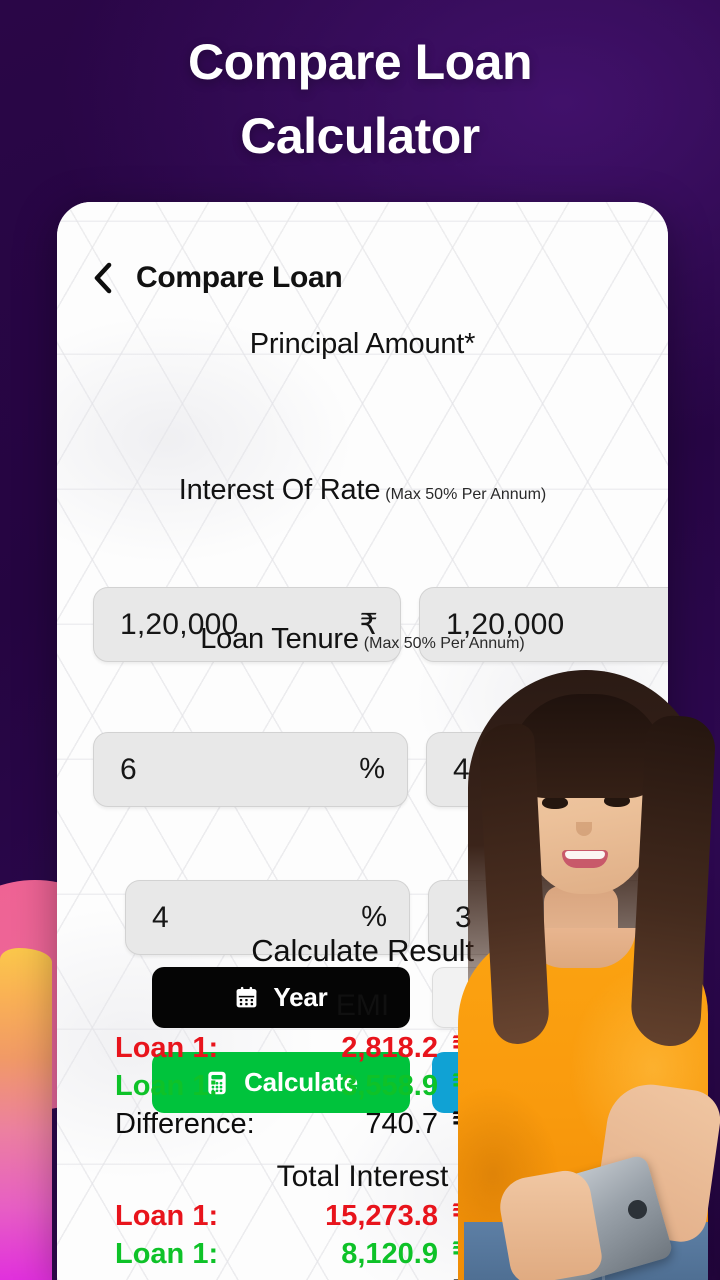  I want to click on total-interest-row-1-label: Loan 1:, so click(167, 1216).